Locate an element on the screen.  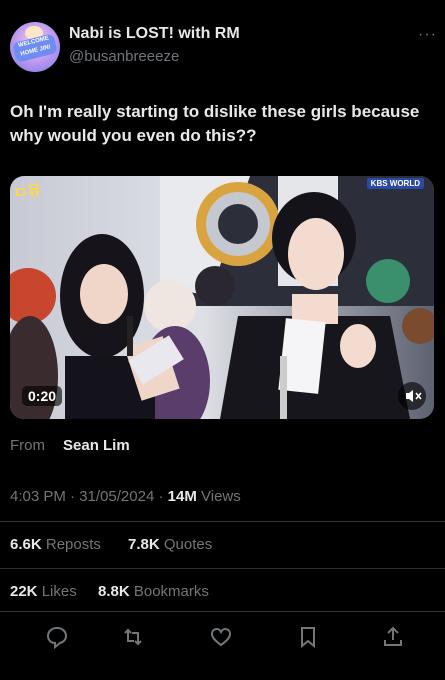
tweet-meta: 4:03 PM · 31/05/2024 · 14M Views is located at coordinates (125, 496).